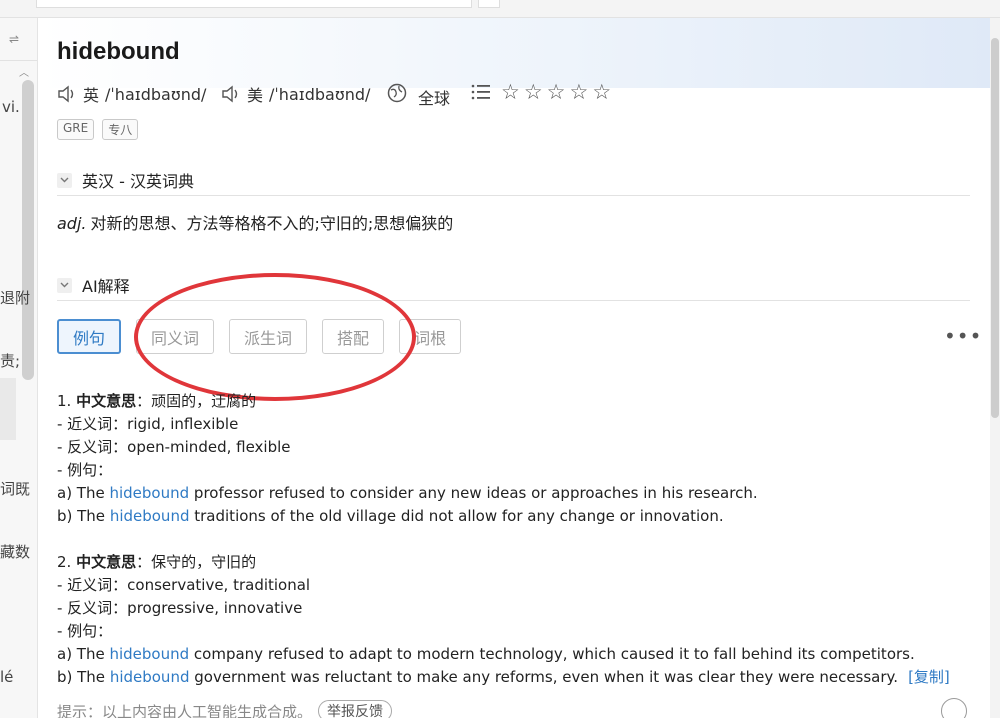  Describe the element at coordinates (28, 230) in the screenshot. I see `left-scrollbar` at that location.